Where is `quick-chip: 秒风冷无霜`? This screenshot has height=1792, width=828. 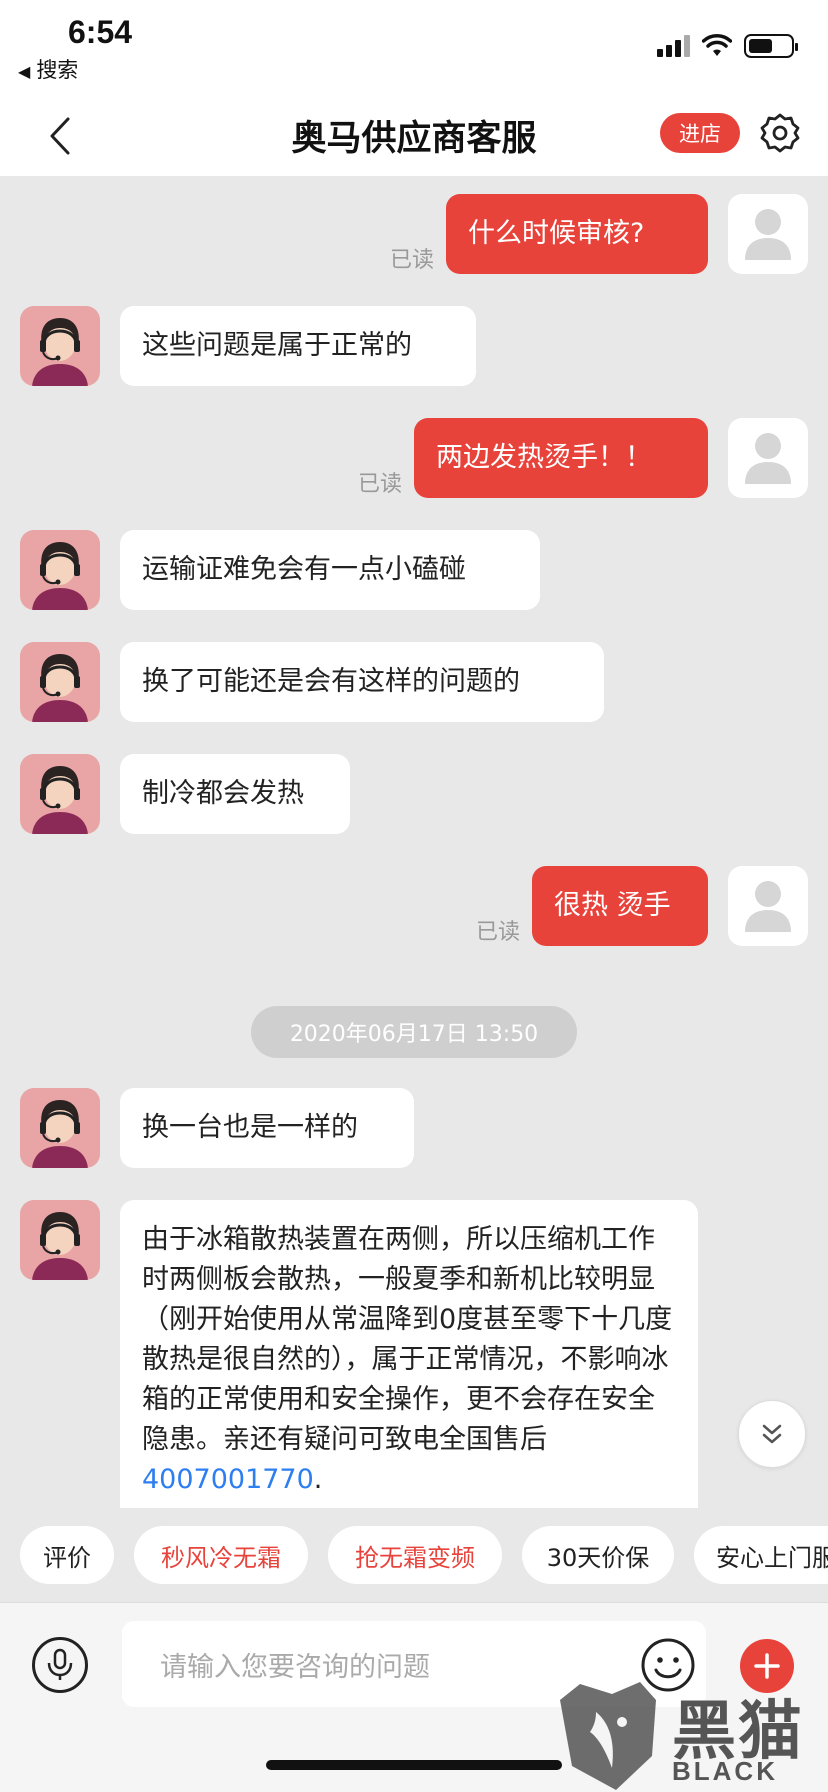 quick-chip: 秒风冷无霜 is located at coordinates (221, 1555).